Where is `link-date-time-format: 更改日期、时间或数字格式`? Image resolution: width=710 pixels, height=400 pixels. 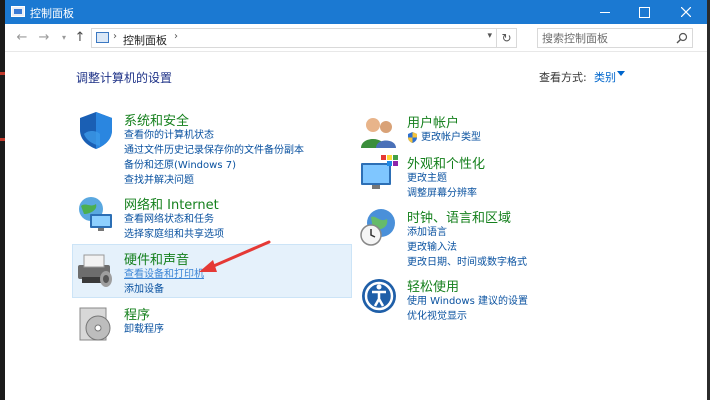
link-date-time-format: 更改日期、时间或数字格式 is located at coordinates (467, 262).